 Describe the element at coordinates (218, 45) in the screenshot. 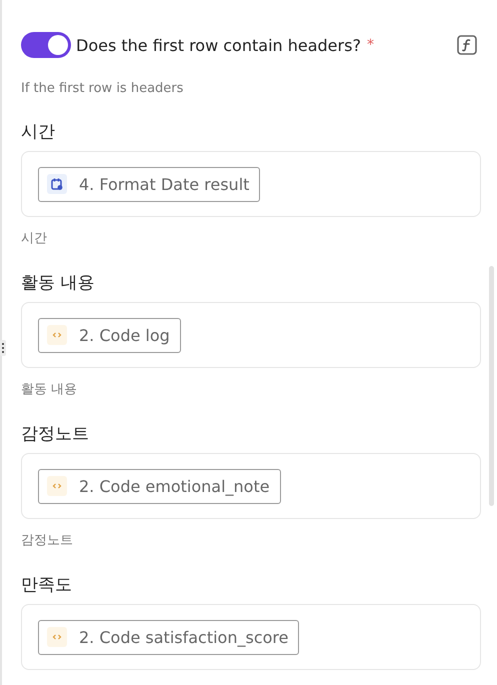

I see `toggle-label: Does the first row contain headers?` at that location.